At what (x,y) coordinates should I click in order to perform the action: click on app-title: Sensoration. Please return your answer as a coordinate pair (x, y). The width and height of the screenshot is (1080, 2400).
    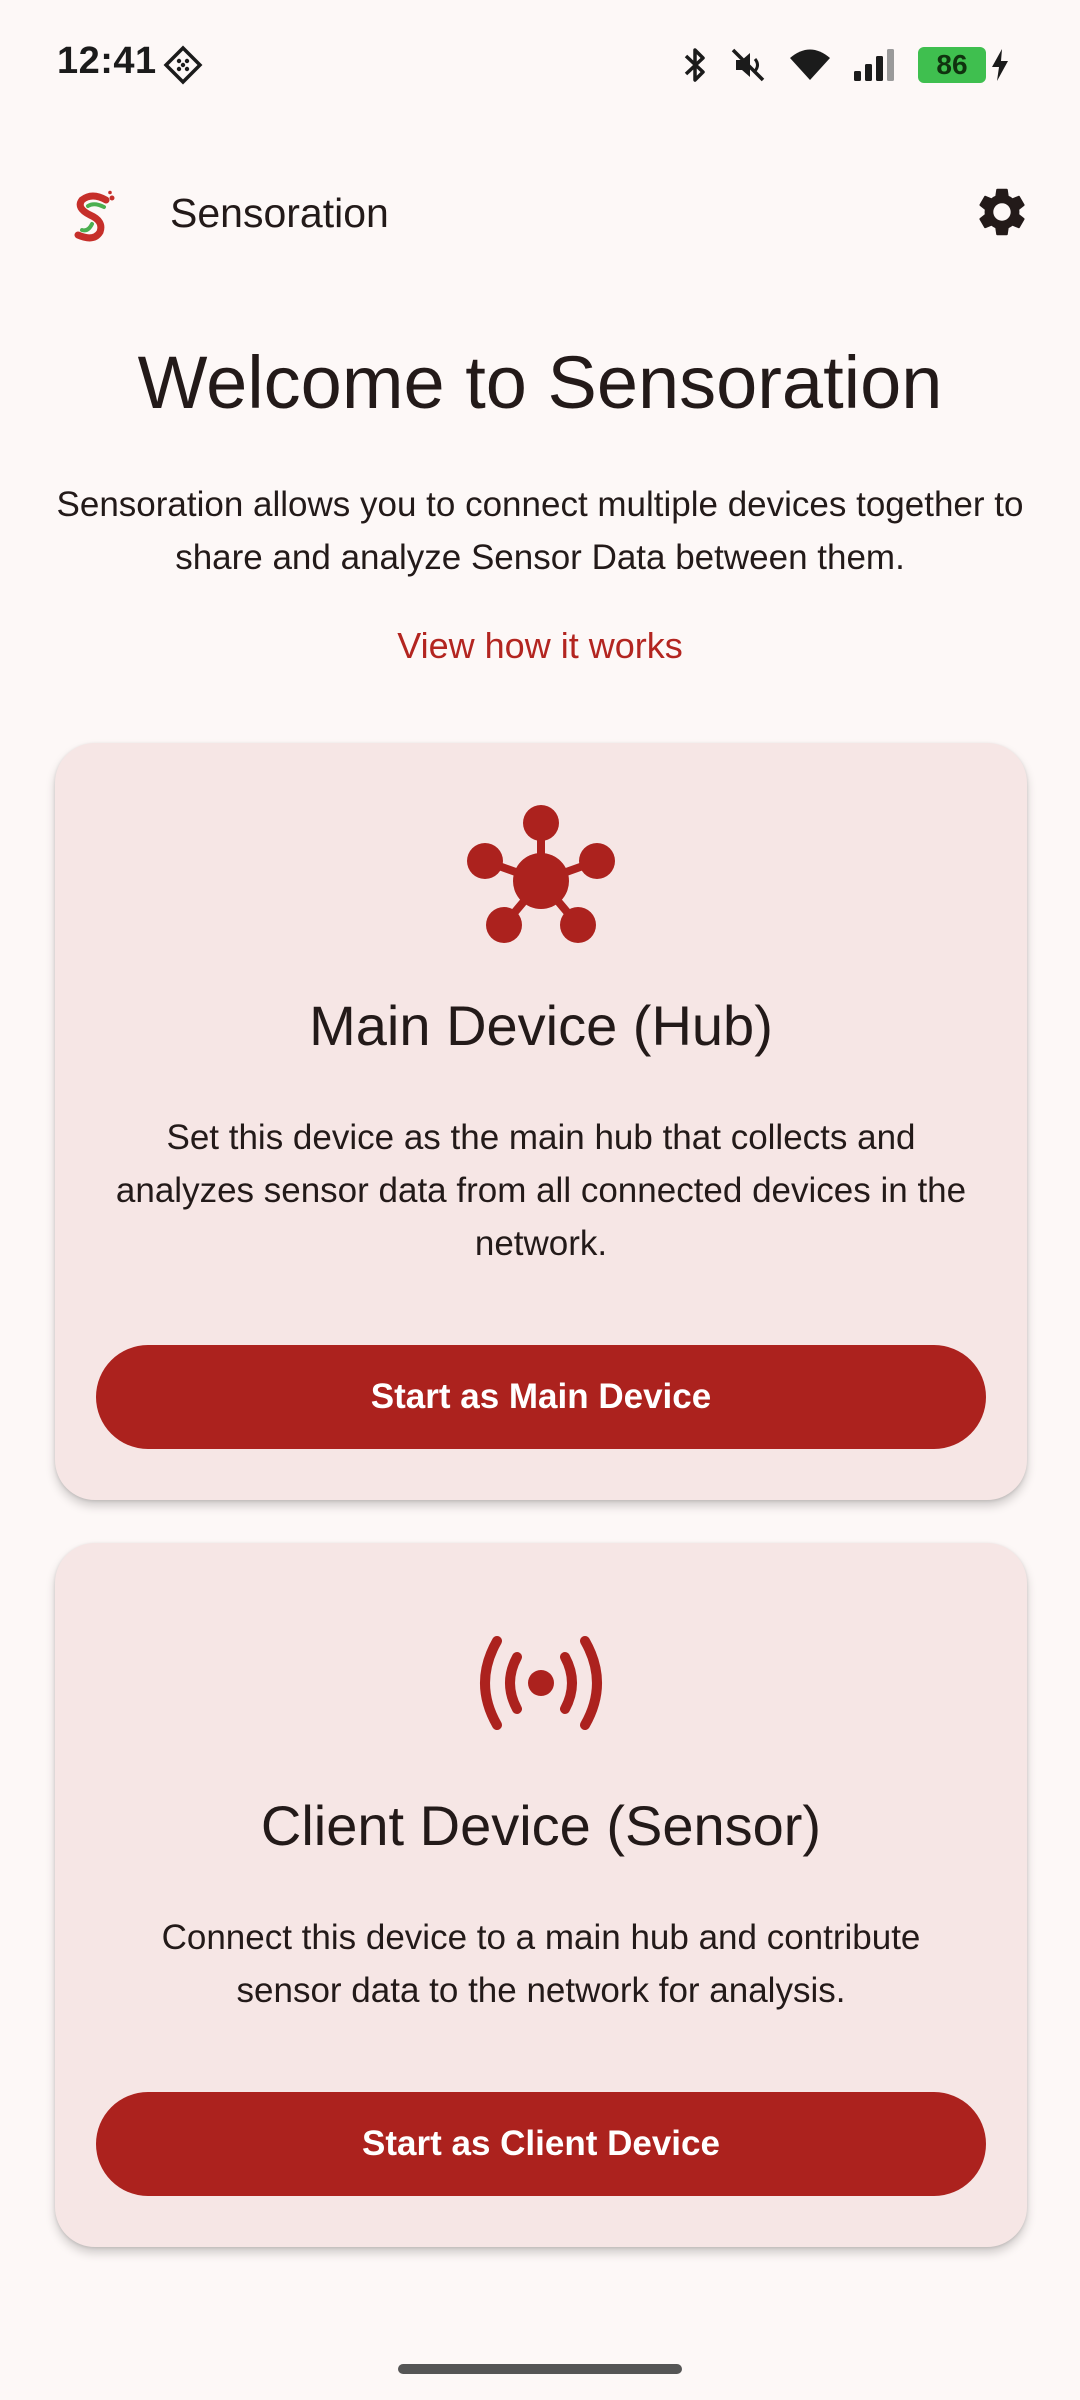
    Looking at the image, I should click on (279, 213).